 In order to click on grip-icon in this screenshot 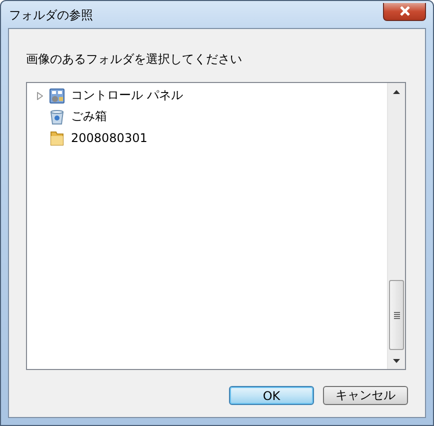, I will do `click(397, 315)`.